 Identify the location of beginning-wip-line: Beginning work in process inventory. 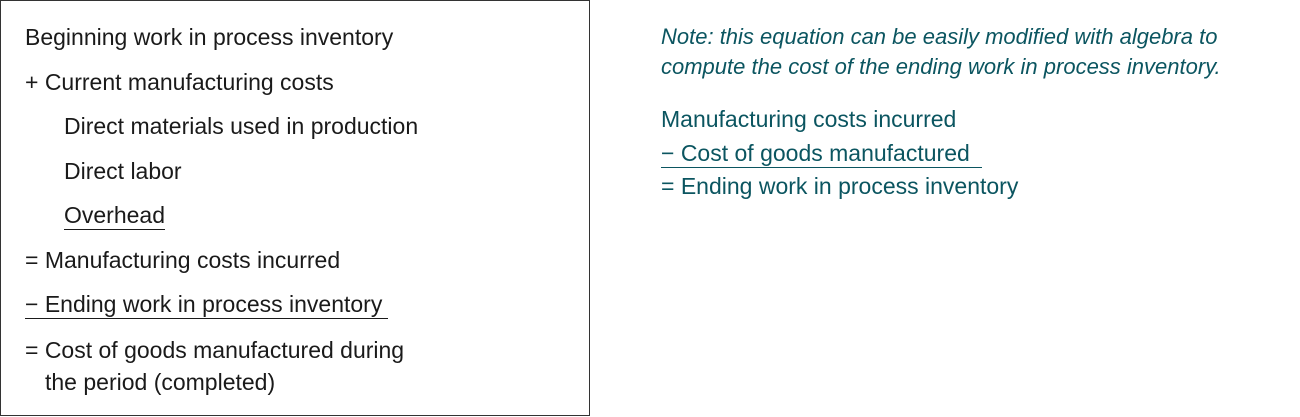
(209, 37).